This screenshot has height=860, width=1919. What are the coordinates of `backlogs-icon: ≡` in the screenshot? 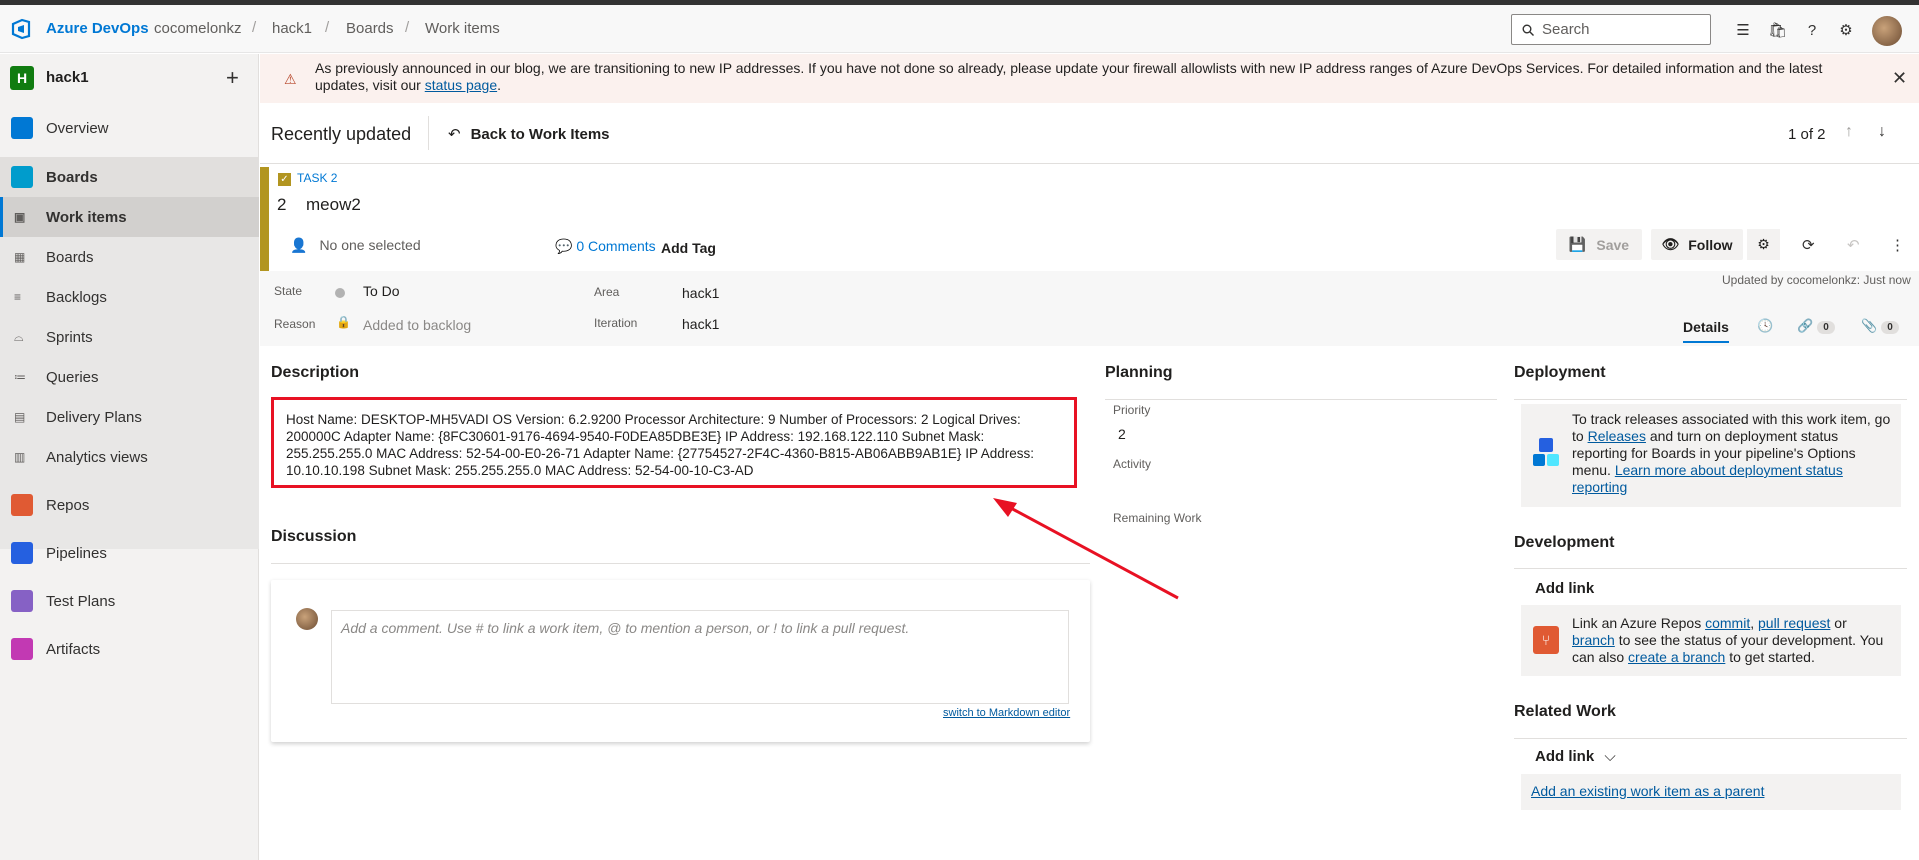 It's located at (18, 297).